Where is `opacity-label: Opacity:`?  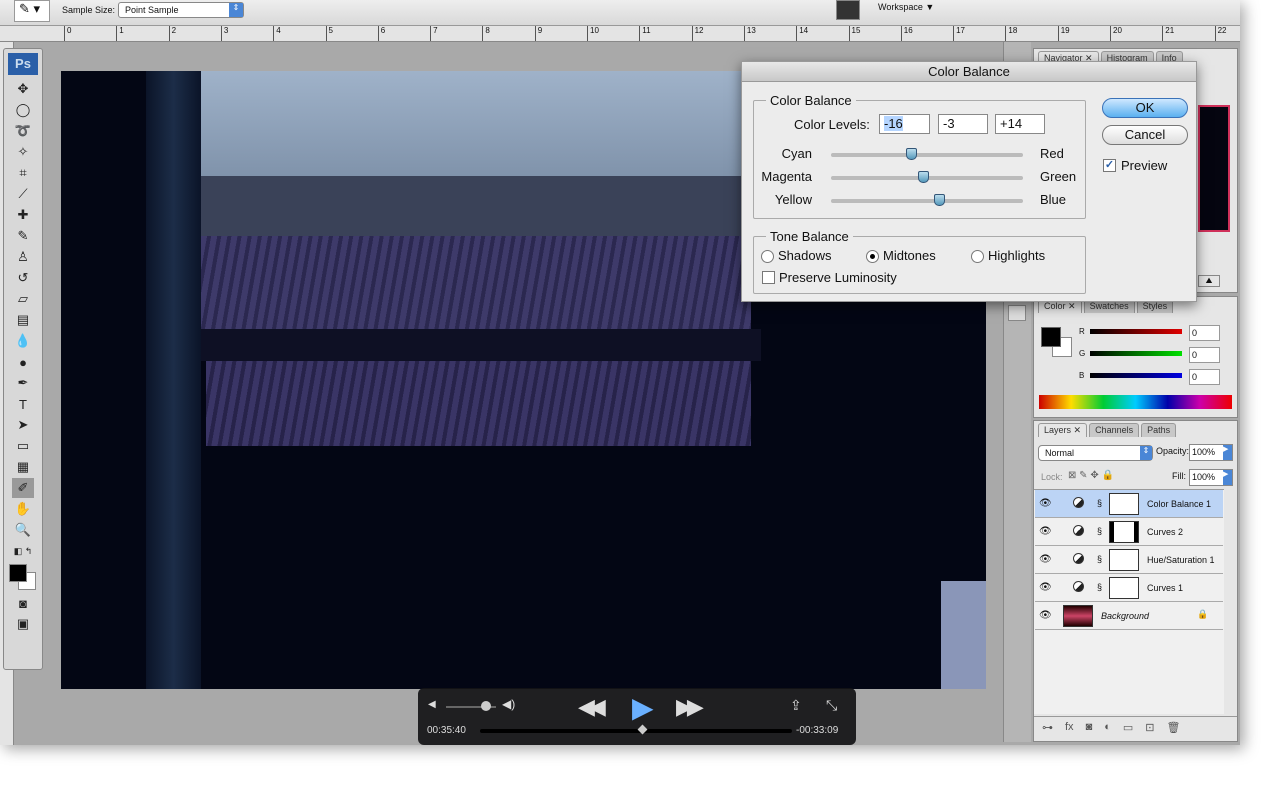 opacity-label: Opacity: is located at coordinates (1173, 451).